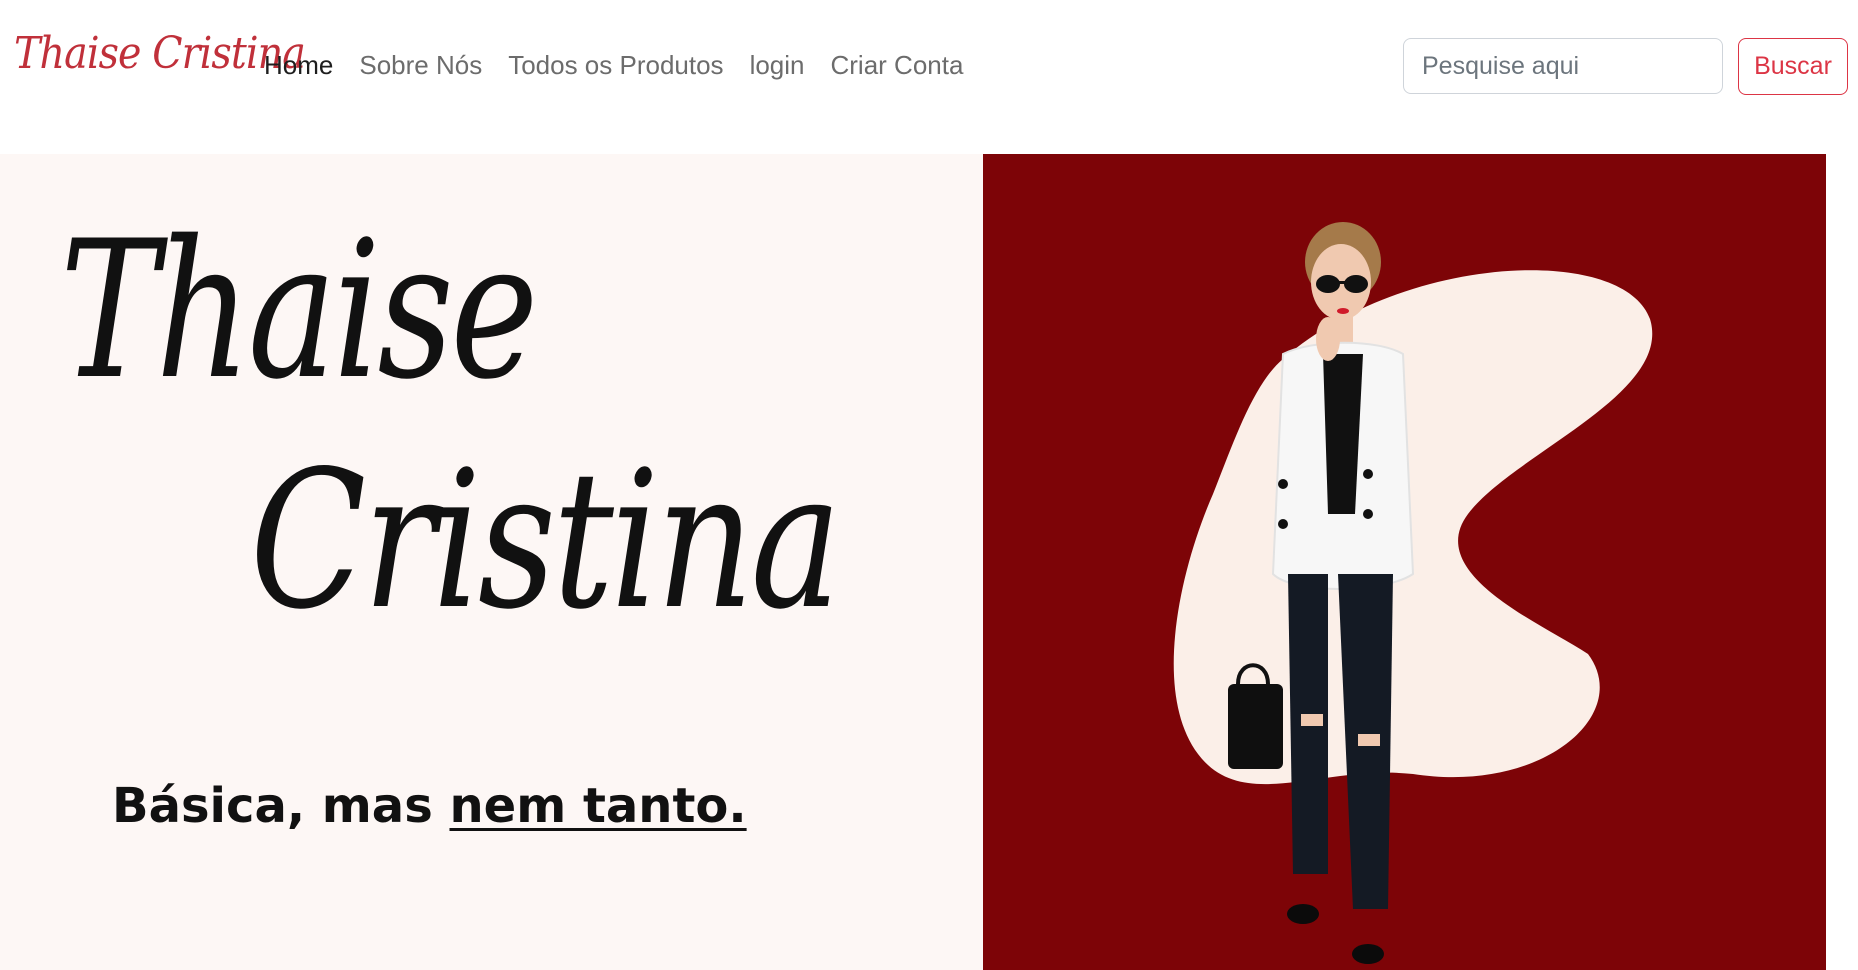 This screenshot has height=970, width=1858. What do you see at coordinates (160, 53) in the screenshot?
I see `brand-logo: Thaise Cristina` at bounding box center [160, 53].